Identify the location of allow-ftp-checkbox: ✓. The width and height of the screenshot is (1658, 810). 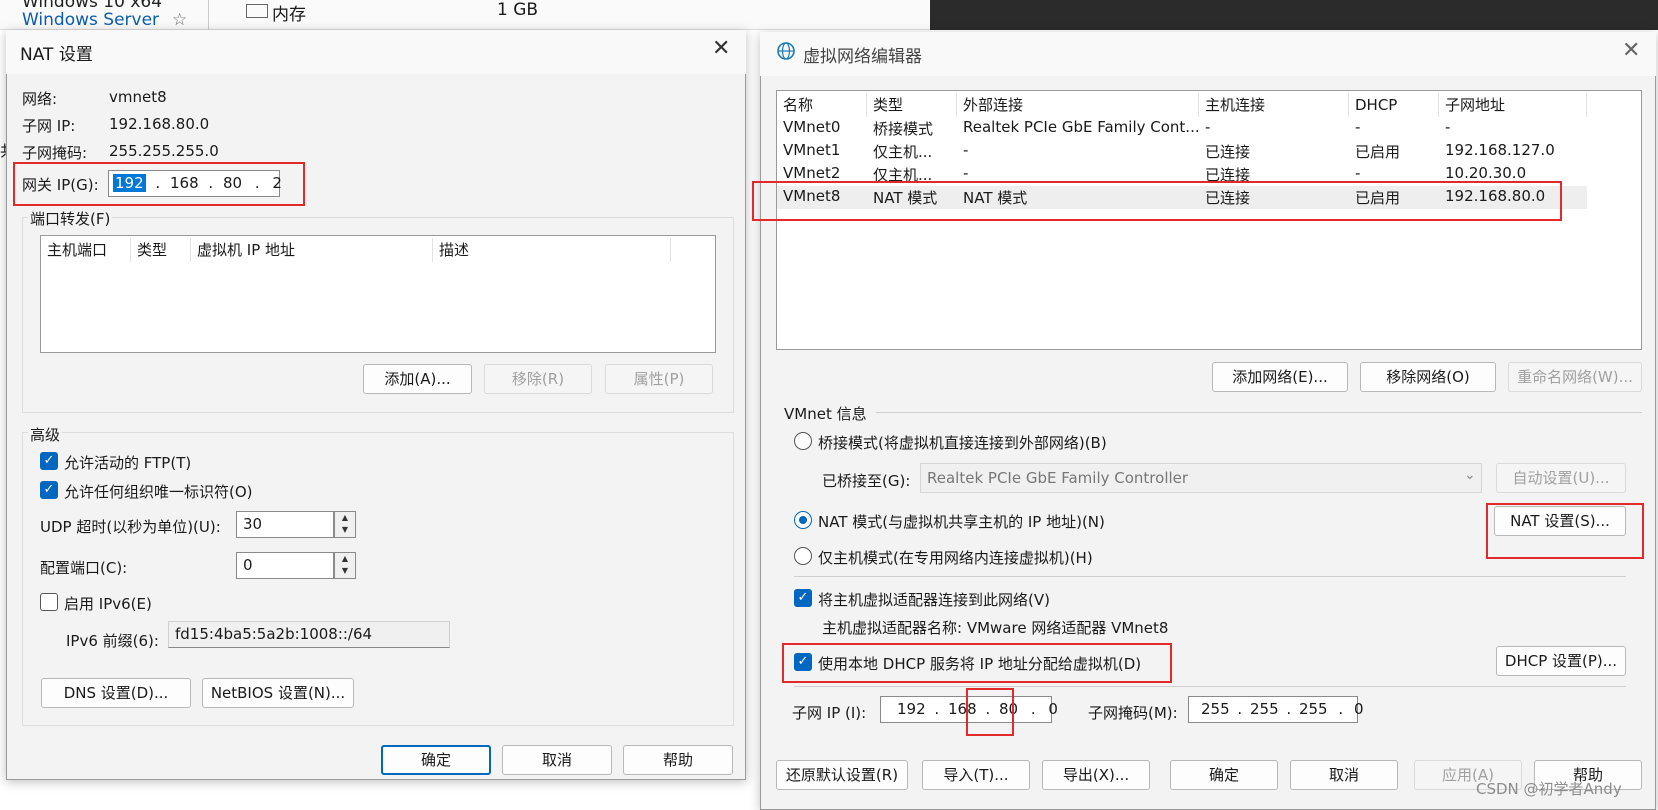
(49, 461).